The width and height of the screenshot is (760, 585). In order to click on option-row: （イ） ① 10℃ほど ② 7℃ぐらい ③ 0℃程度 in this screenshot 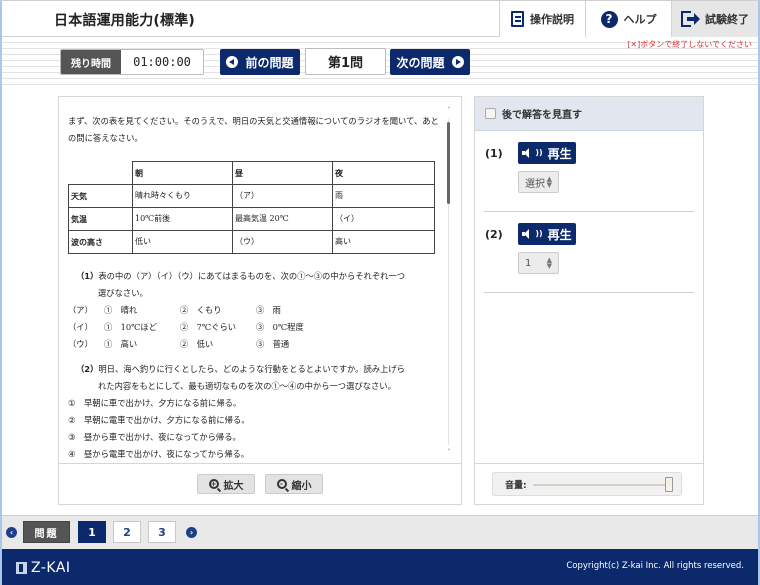, I will do `click(255, 327)`.